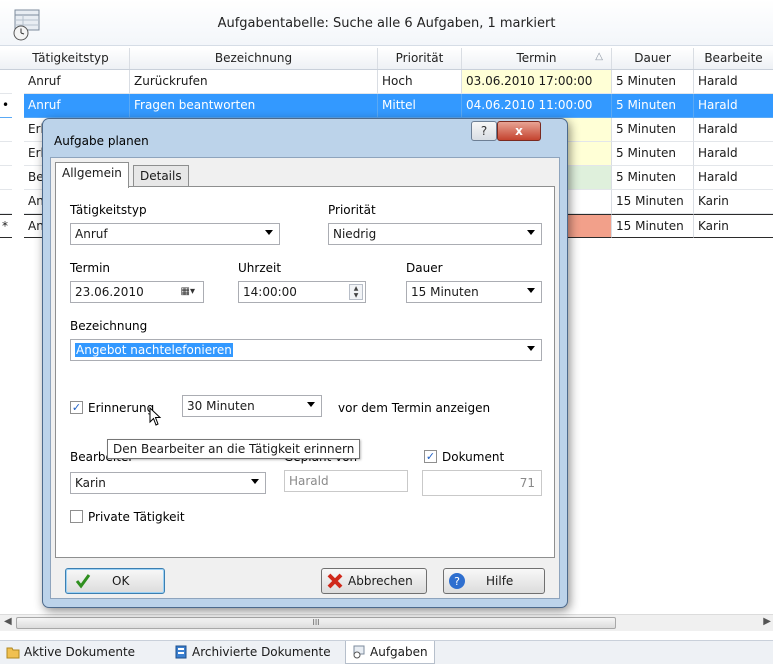  Describe the element at coordinates (168, 483) in the screenshot. I see `bearbeiter-select: Karin` at that location.